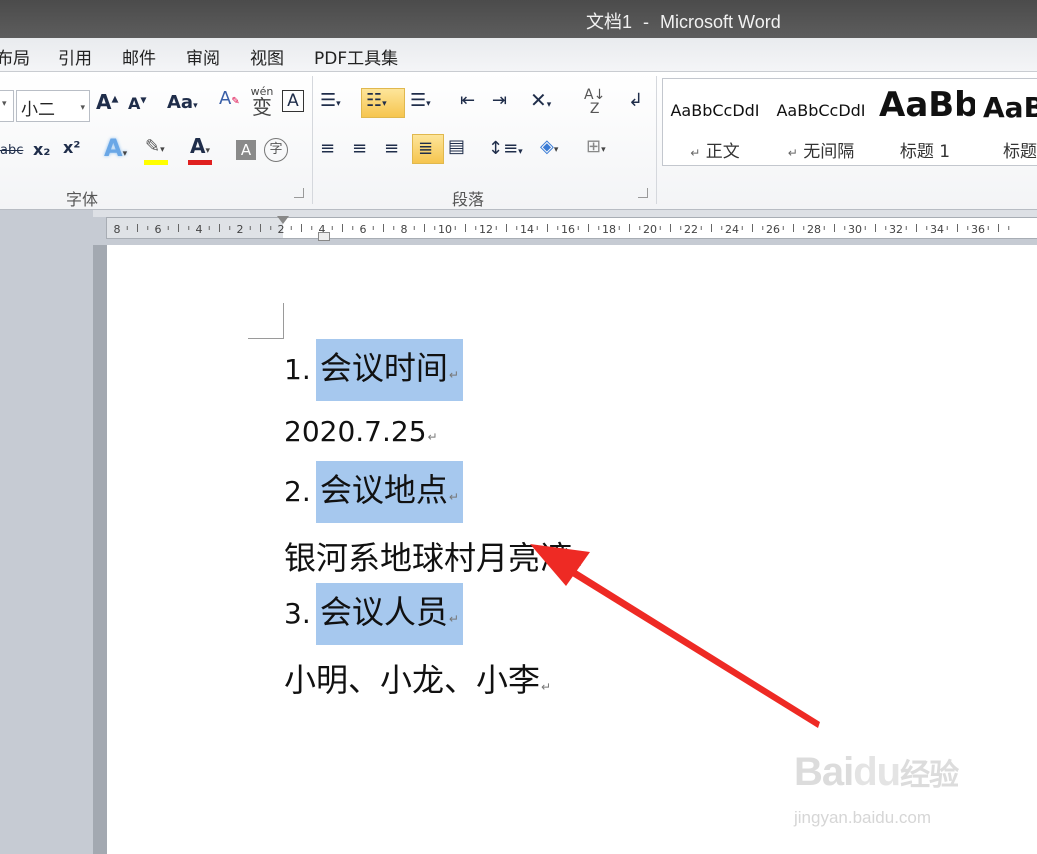 The image size is (1037, 854). What do you see at coordinates (549, 147) in the screenshot?
I see `shading-icon: ◈▾` at bounding box center [549, 147].